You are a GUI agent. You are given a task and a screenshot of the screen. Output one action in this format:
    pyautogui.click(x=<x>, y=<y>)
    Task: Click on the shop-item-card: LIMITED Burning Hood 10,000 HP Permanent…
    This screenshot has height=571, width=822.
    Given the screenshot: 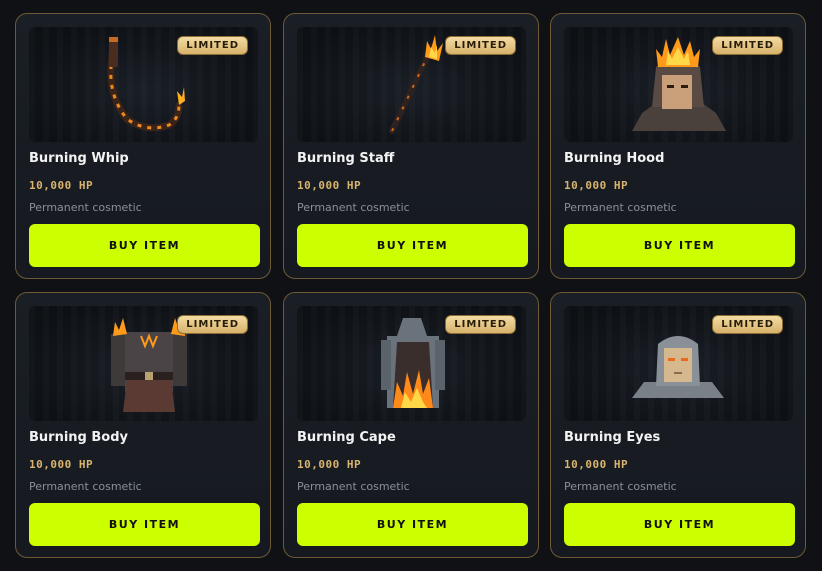 What is the action you would take?
    pyautogui.click(x=678, y=146)
    